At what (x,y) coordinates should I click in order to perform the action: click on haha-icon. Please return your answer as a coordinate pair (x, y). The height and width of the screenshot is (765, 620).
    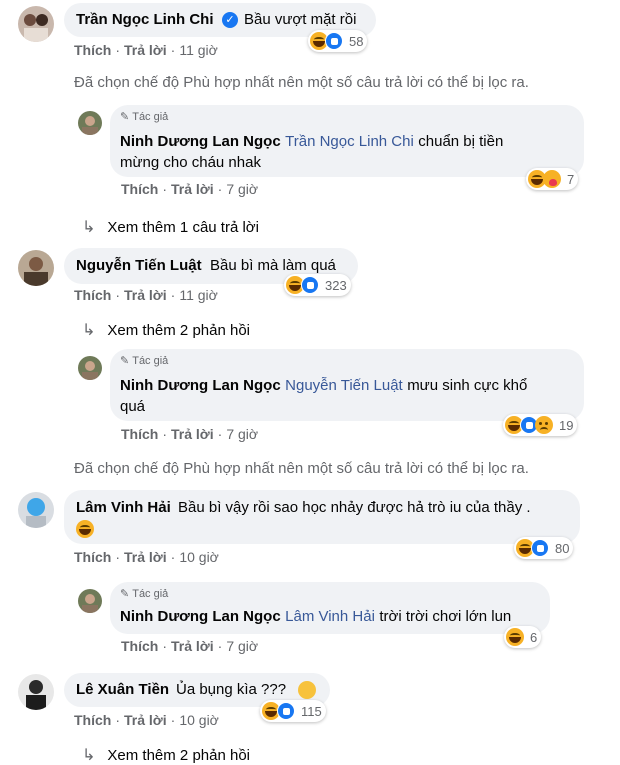
    Looking at the image, I should click on (515, 637).